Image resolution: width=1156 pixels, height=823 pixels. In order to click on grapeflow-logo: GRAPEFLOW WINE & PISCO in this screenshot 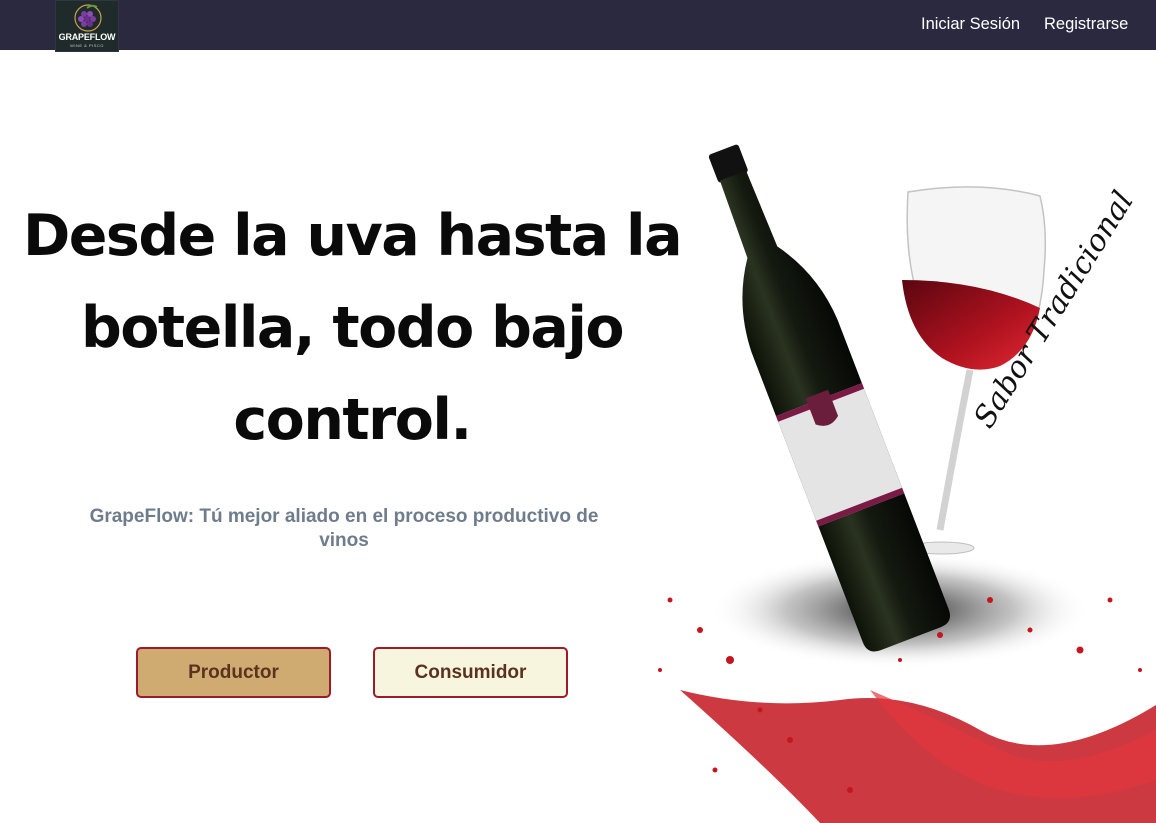, I will do `click(87, 26)`.